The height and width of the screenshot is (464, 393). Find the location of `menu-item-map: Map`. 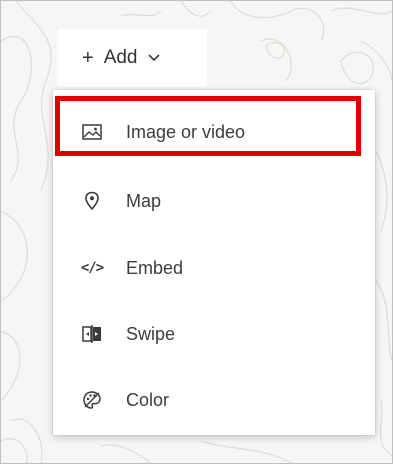

menu-item-map: Map is located at coordinates (214, 201).